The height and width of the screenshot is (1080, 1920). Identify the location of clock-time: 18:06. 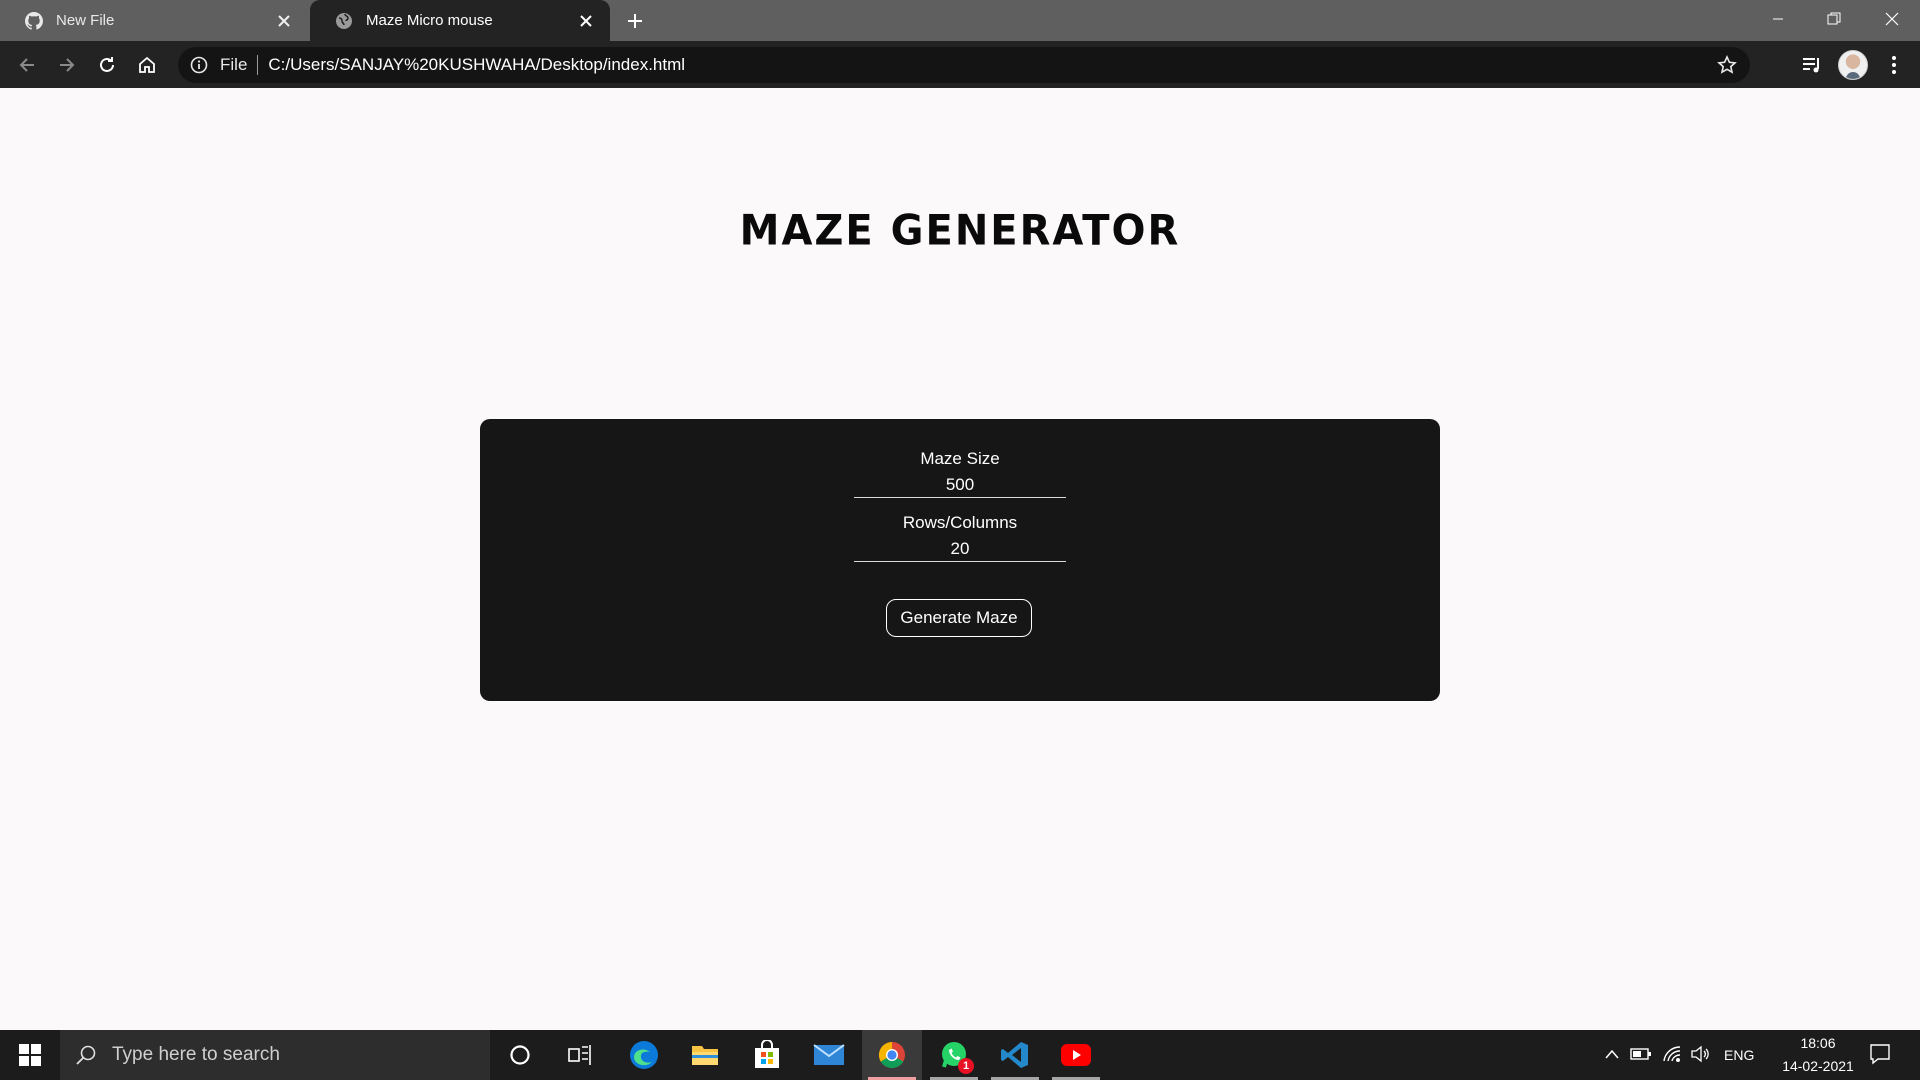
(1818, 1043).